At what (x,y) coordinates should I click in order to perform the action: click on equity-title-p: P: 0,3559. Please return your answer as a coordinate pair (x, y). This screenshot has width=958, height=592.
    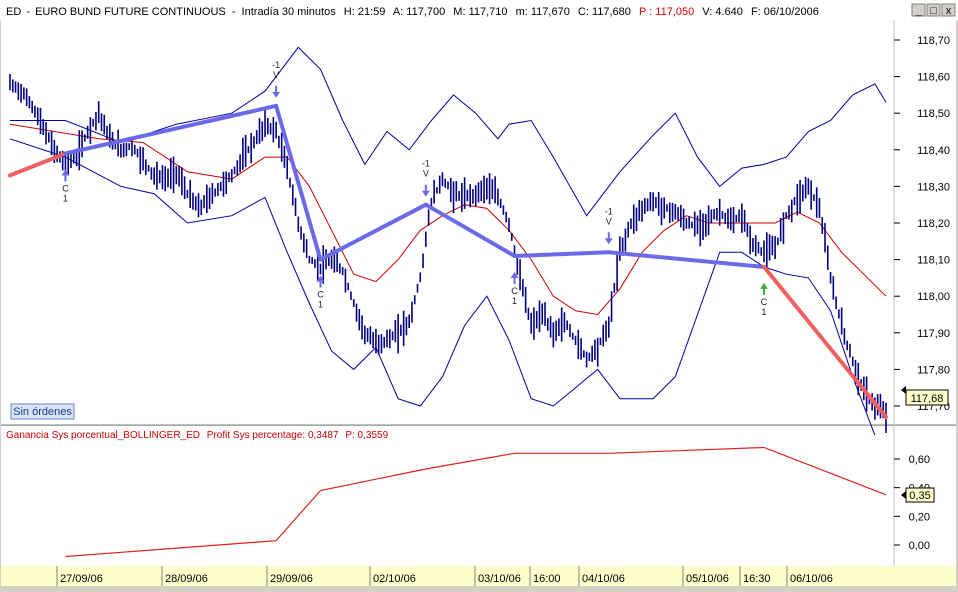
    Looking at the image, I should click on (366, 435).